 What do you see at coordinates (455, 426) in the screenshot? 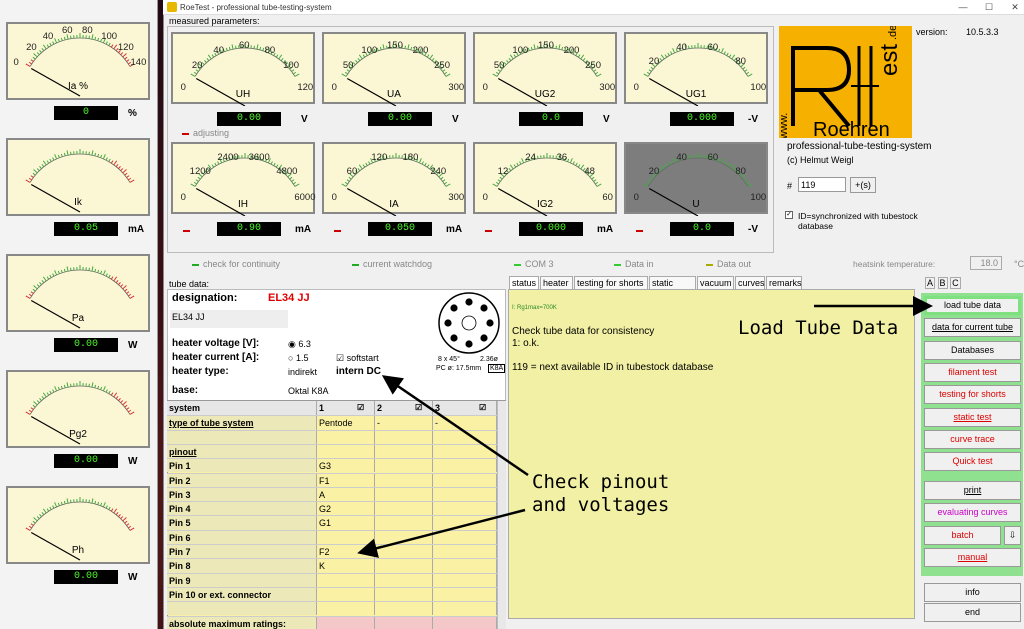
I see `arrow-intern-dc` at bounding box center [455, 426].